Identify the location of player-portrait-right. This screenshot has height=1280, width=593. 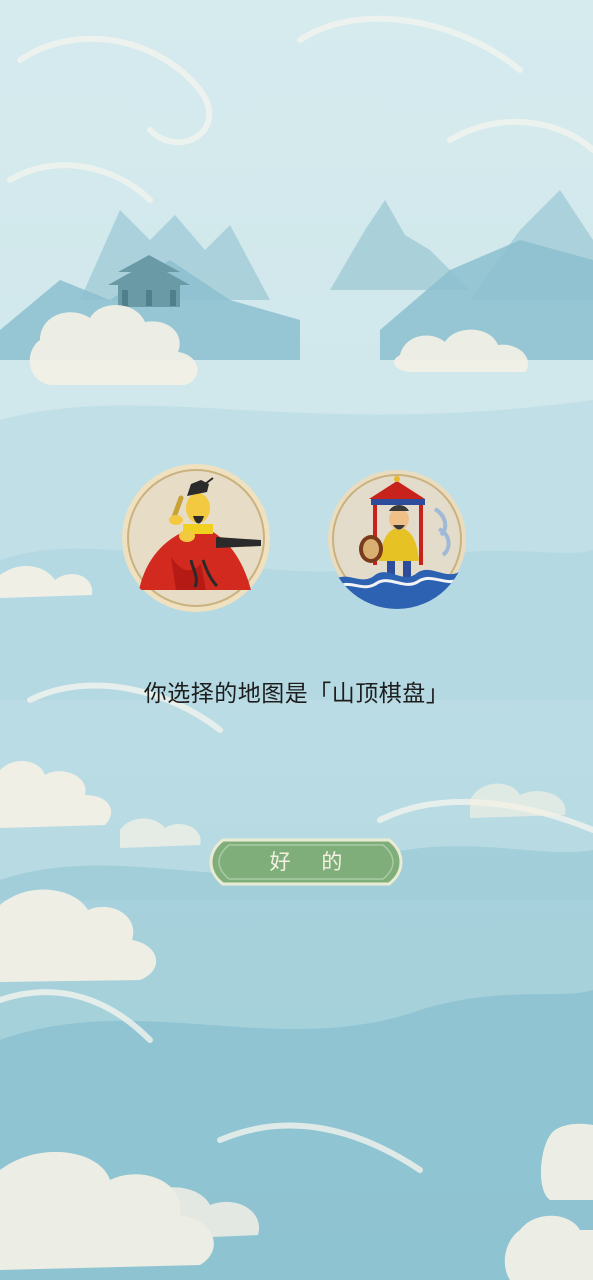
(397, 539).